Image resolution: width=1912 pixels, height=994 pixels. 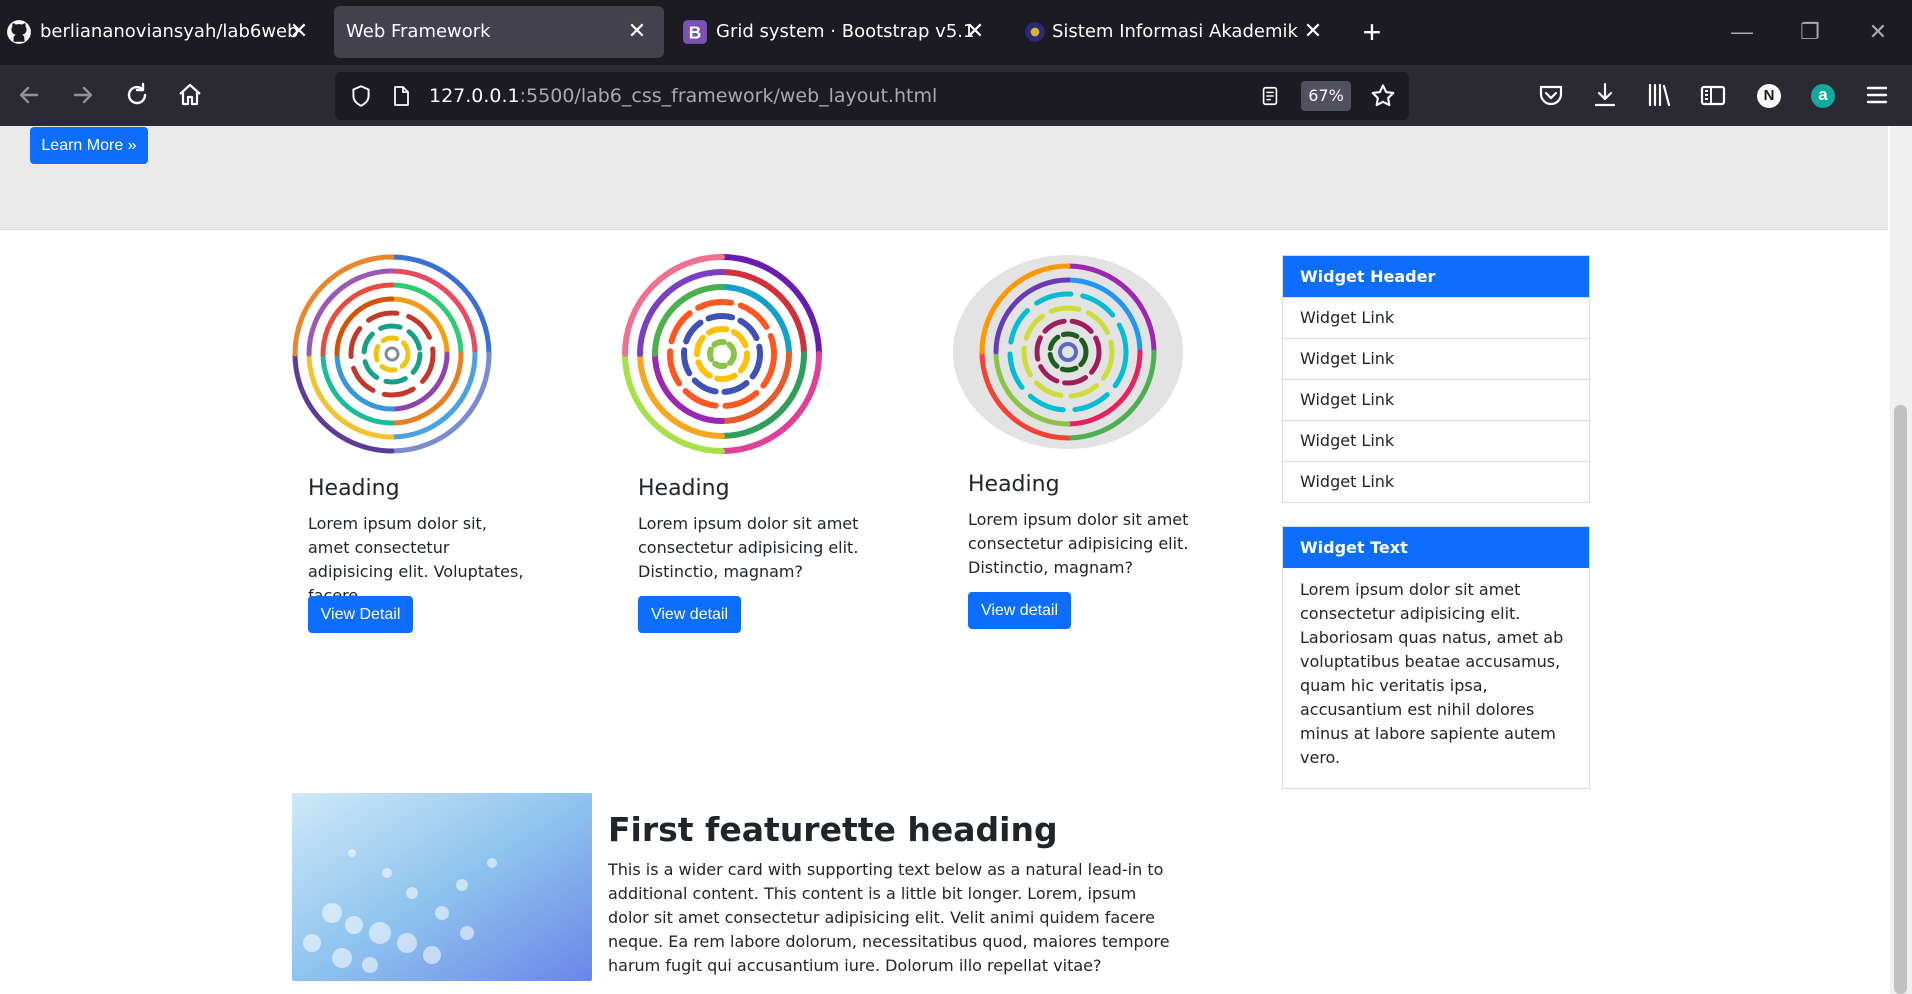 I want to click on url-host: 127.0.0.1, so click(x=474, y=96).